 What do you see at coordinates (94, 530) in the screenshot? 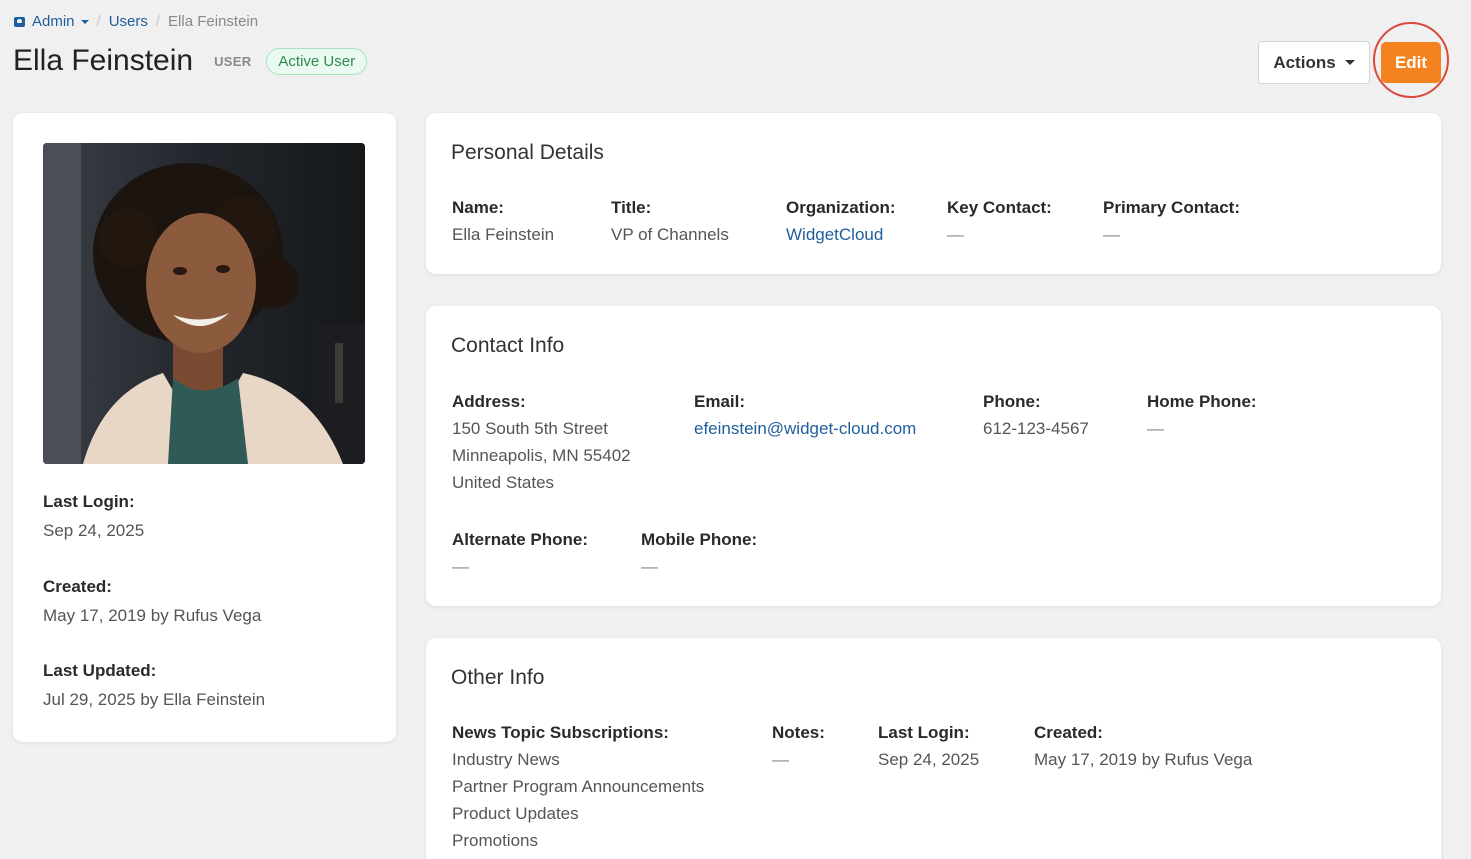
I see `last-login-value: Sep 24, 2025` at bounding box center [94, 530].